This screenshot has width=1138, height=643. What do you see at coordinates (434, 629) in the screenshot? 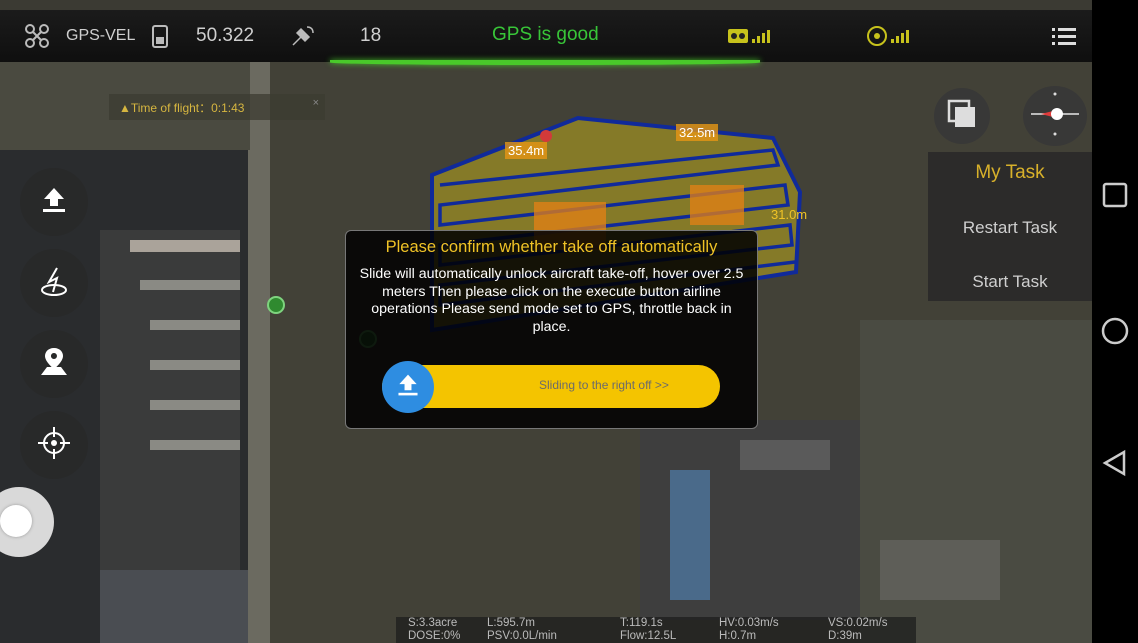
I see `stat-area: S:3.3acre DOSE:0%` at bounding box center [434, 629].